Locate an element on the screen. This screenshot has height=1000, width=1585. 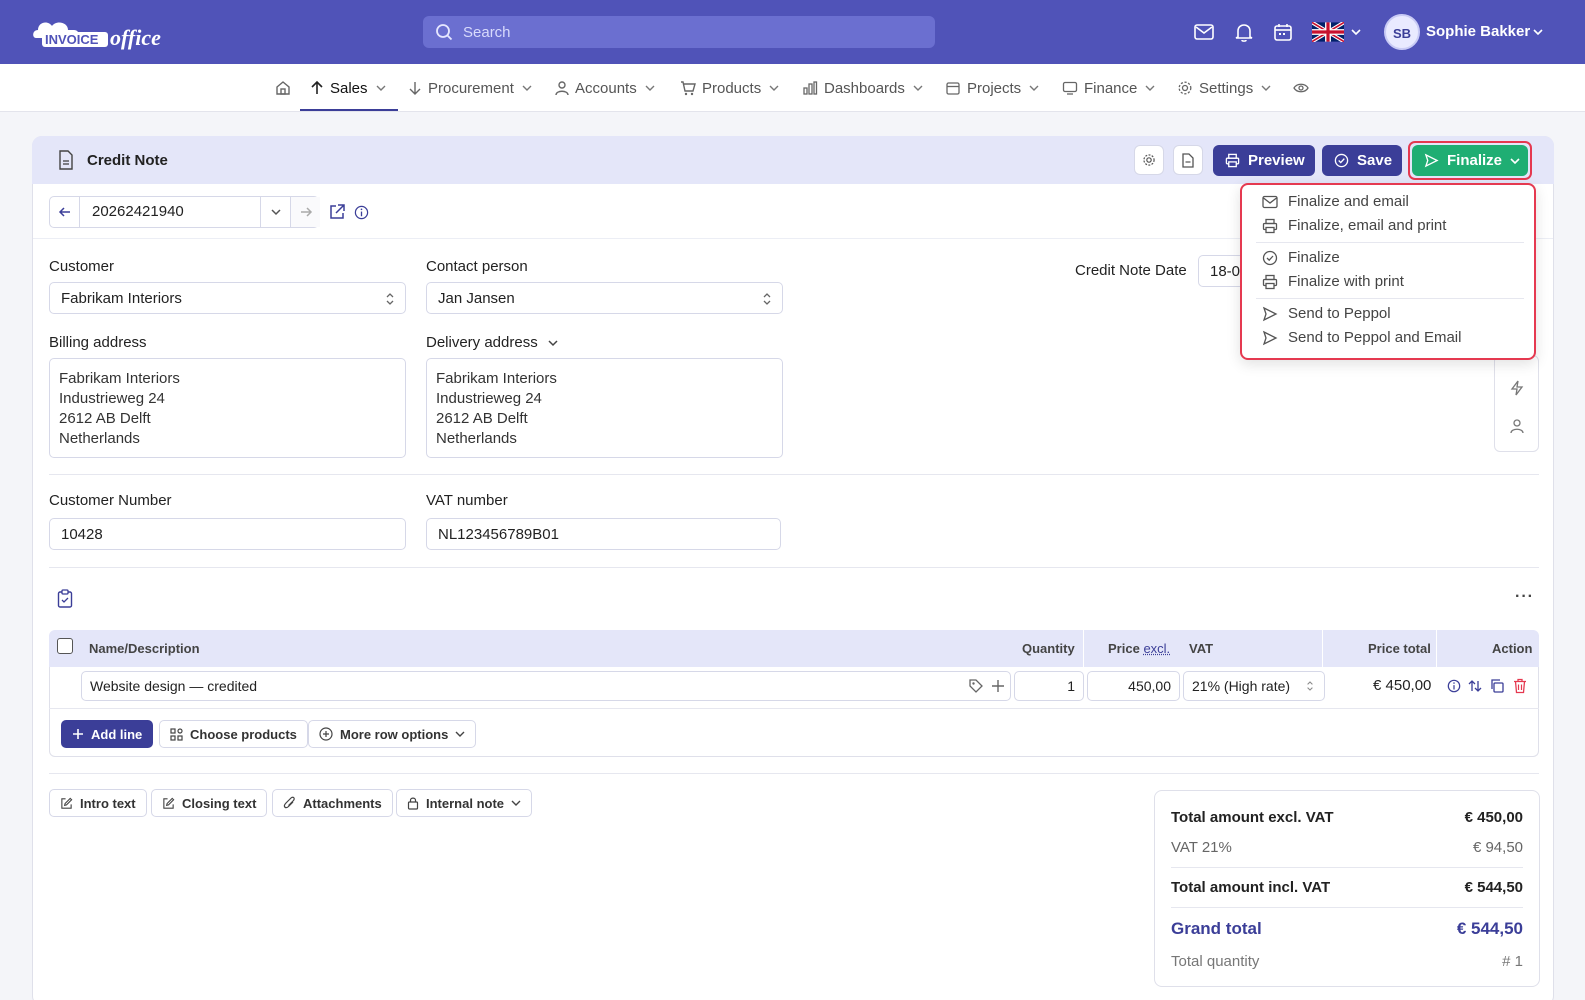
nav-projects: Projects is located at coordinates (992, 88).